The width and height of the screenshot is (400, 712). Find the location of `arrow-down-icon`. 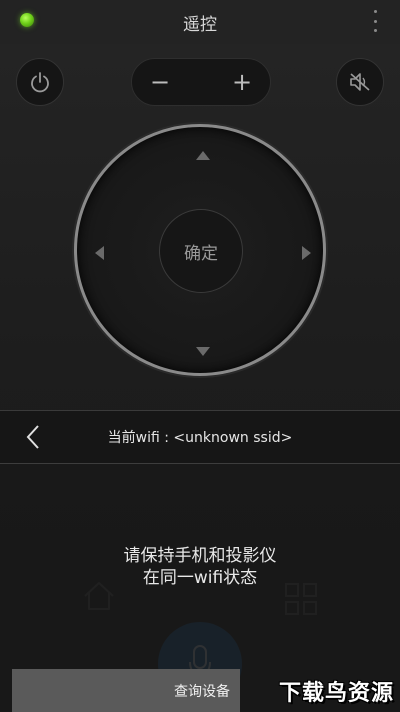

arrow-down-icon is located at coordinates (203, 351).